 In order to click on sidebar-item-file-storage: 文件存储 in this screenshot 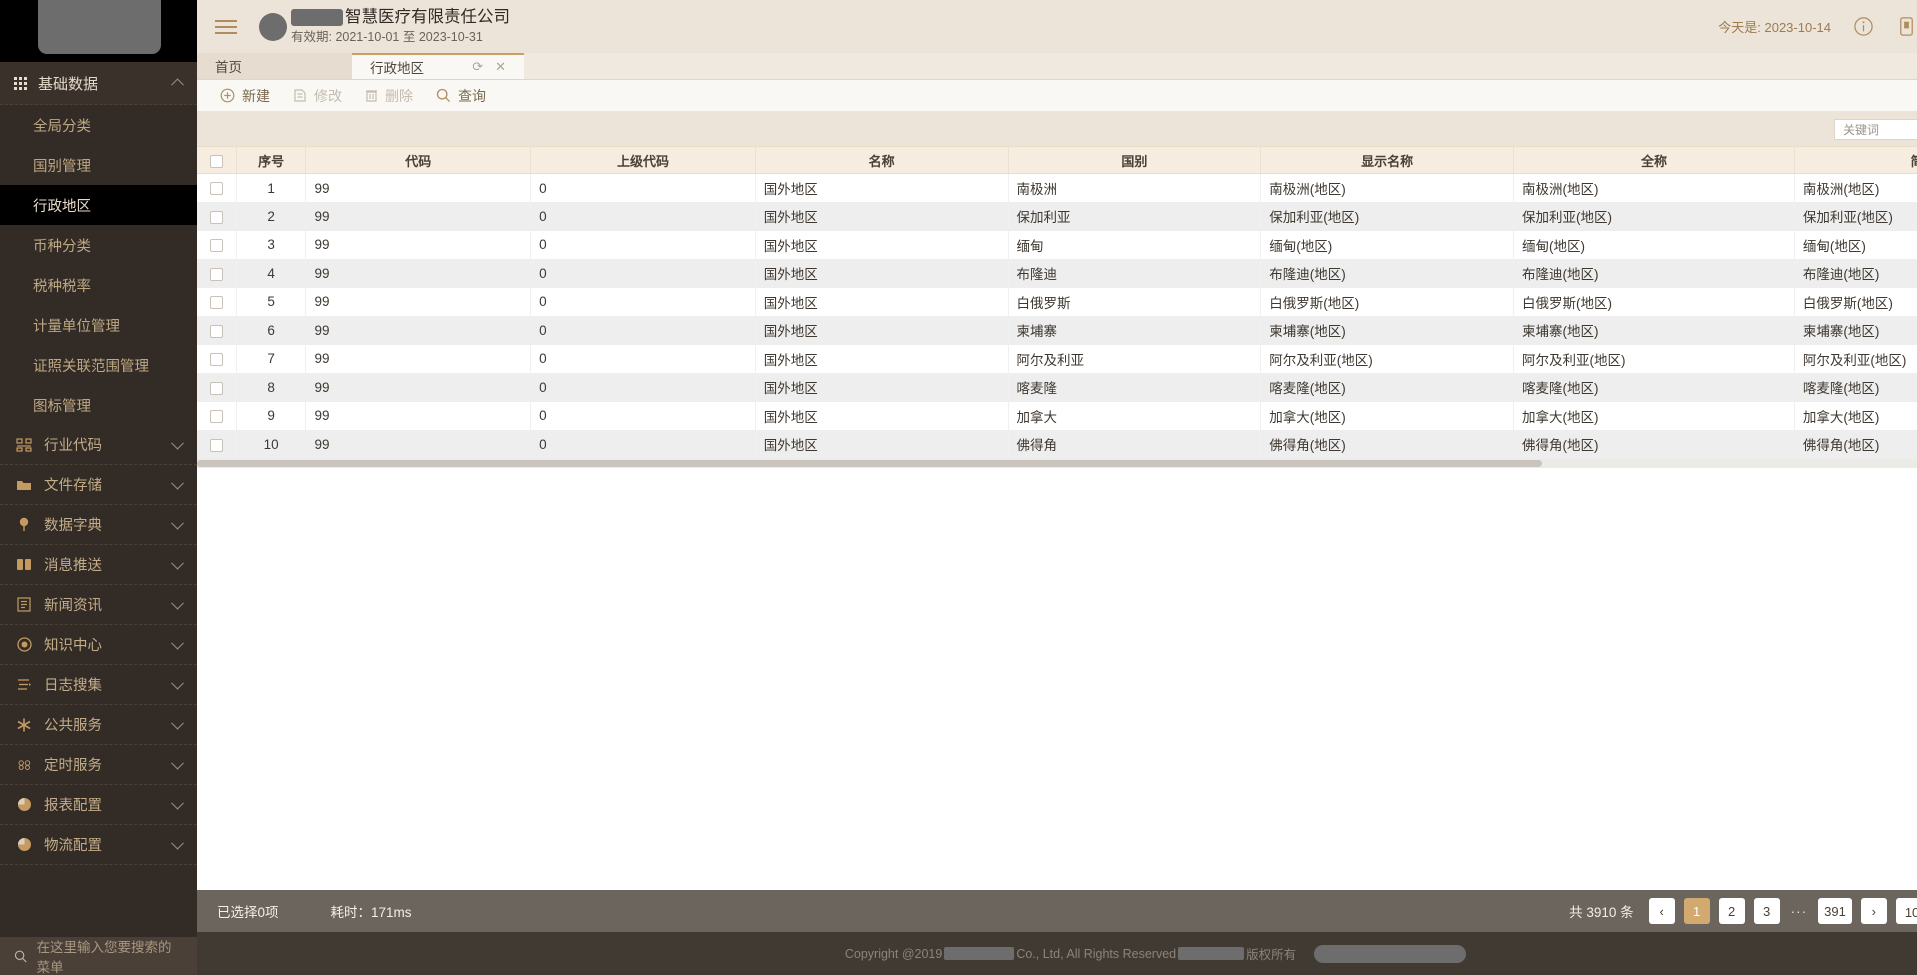, I will do `click(98, 485)`.